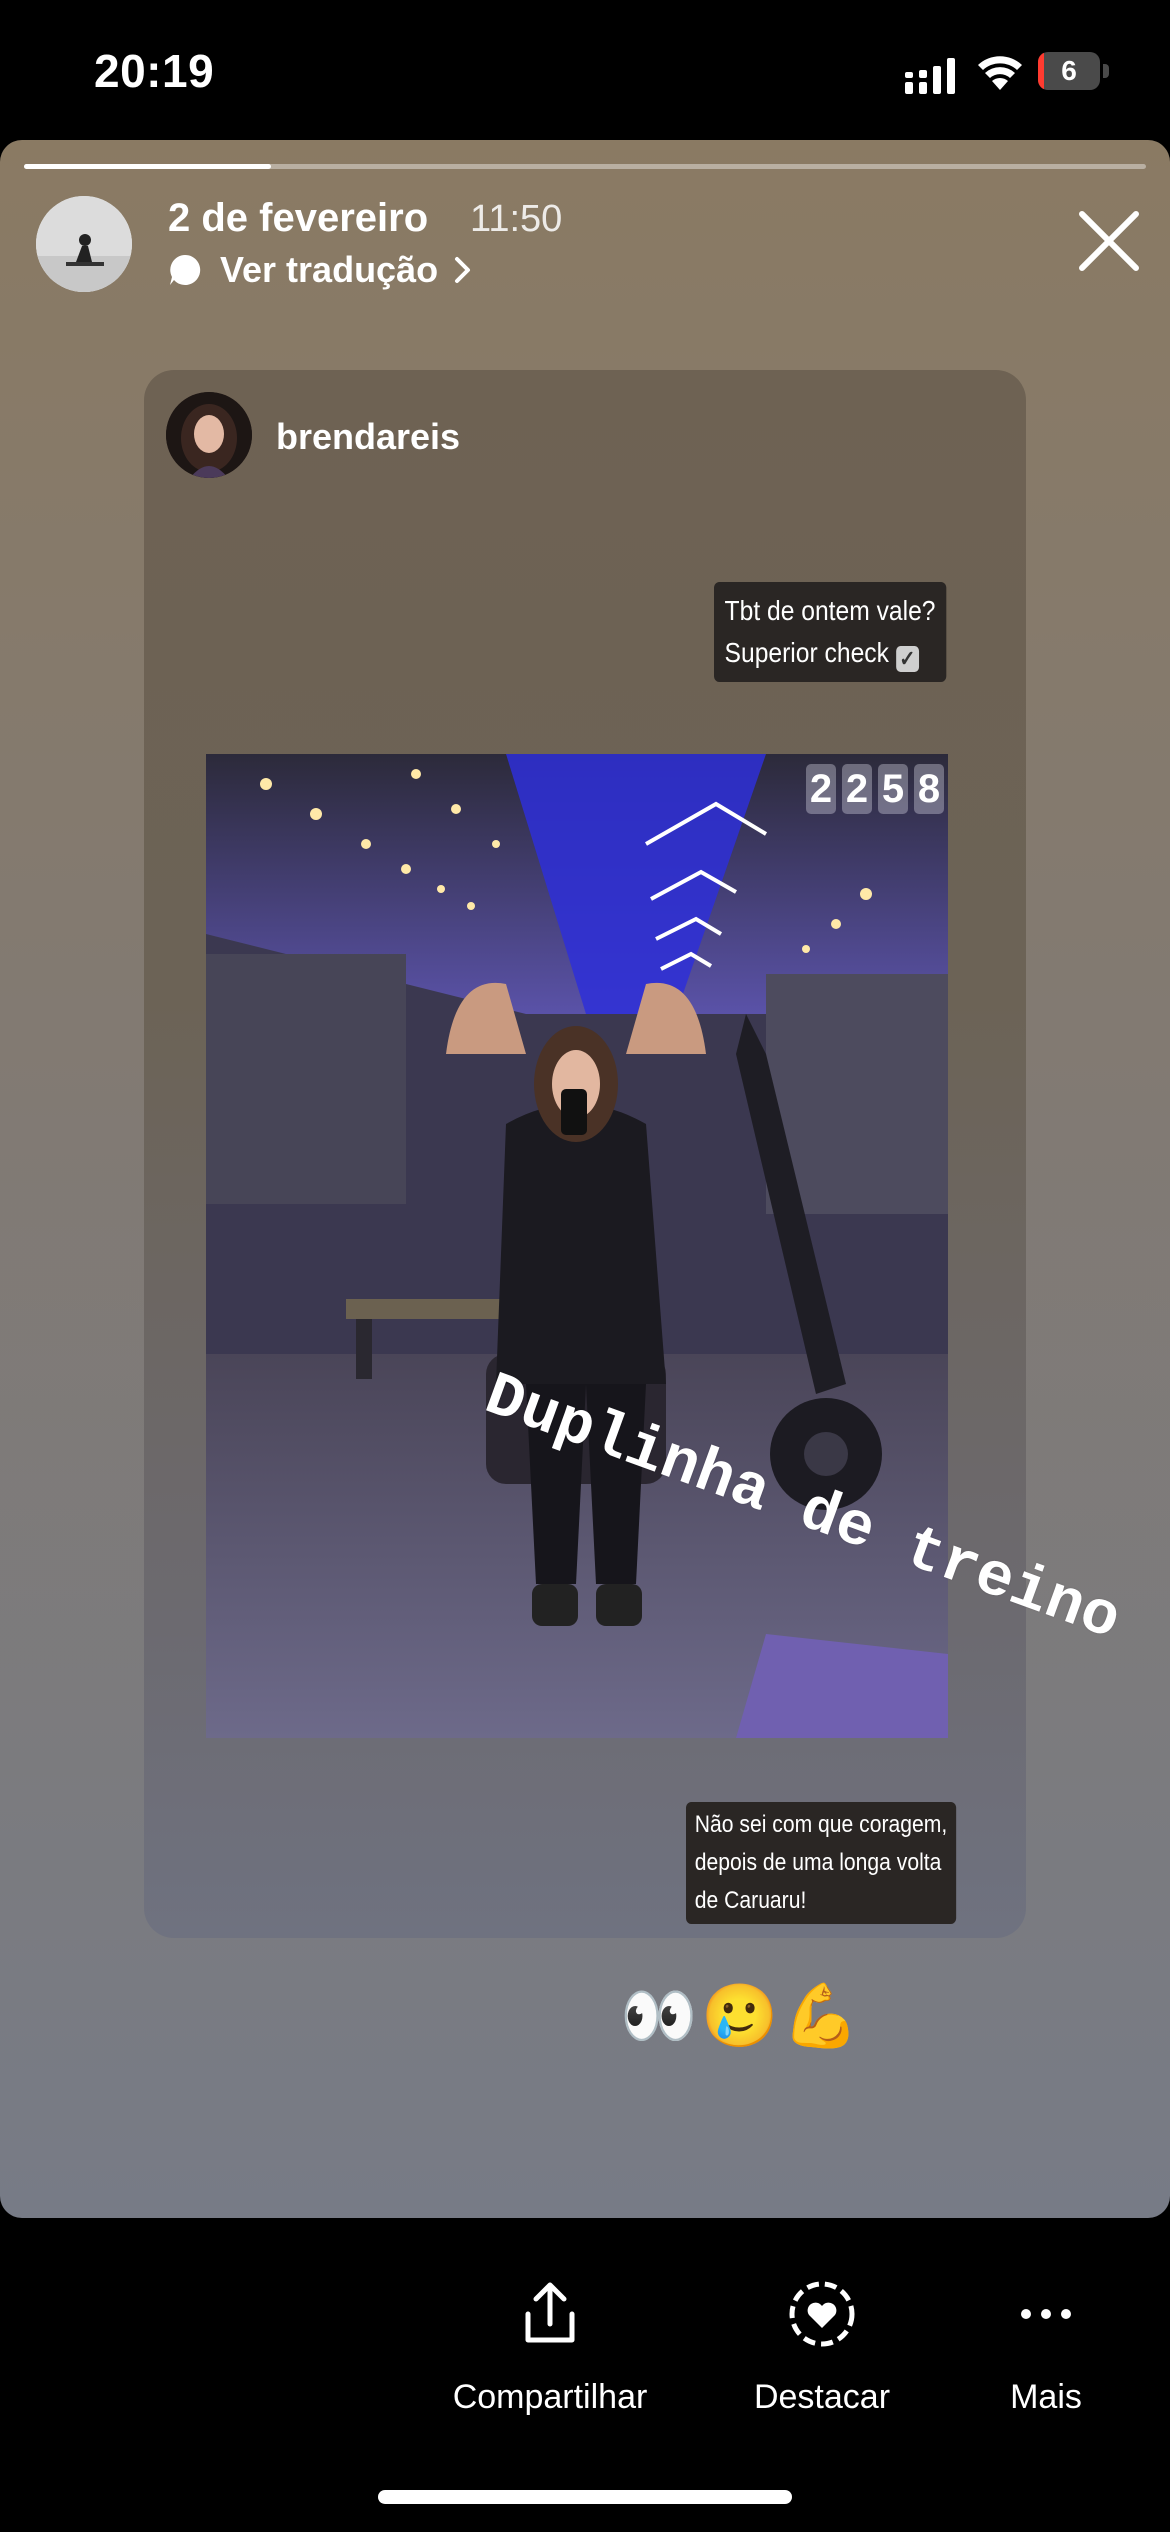 The image size is (1170, 2532). I want to click on caption-bottom-line: de Caruaru!, so click(750, 1900).